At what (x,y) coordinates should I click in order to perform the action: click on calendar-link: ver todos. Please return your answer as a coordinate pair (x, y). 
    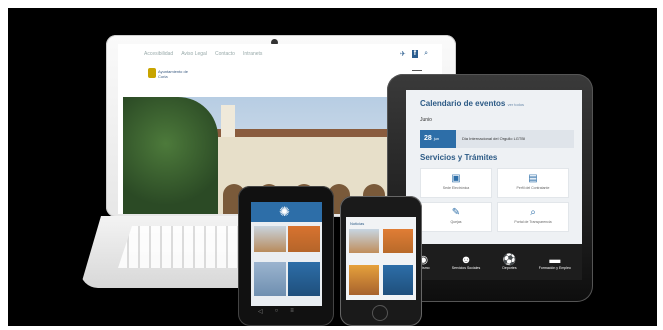
    Looking at the image, I should click on (516, 104).